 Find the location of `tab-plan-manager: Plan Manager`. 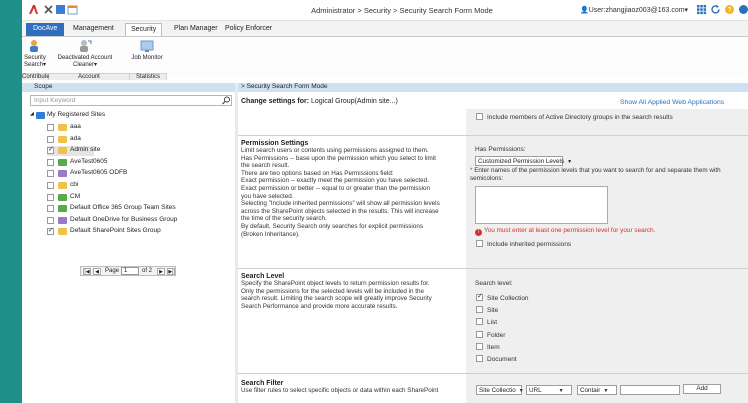

tab-plan-manager: Plan Manager is located at coordinates (196, 29).